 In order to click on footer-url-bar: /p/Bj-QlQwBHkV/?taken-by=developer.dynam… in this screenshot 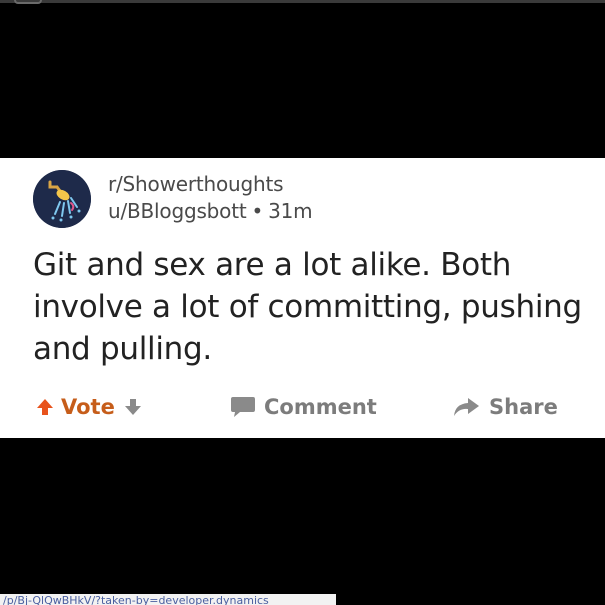, I will do `click(168, 599)`.